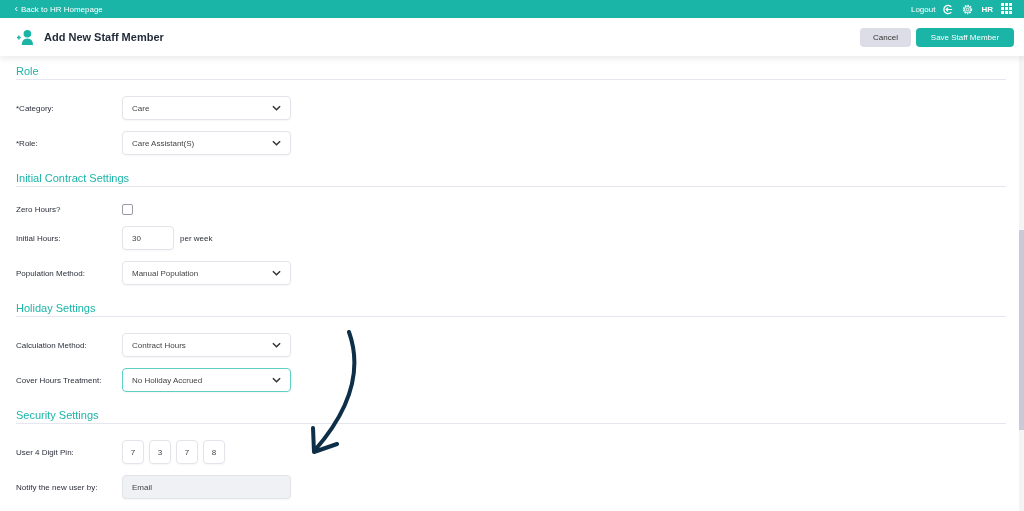 The height and width of the screenshot is (511, 1024). I want to click on field-label: Calculation Method:, so click(52, 345).